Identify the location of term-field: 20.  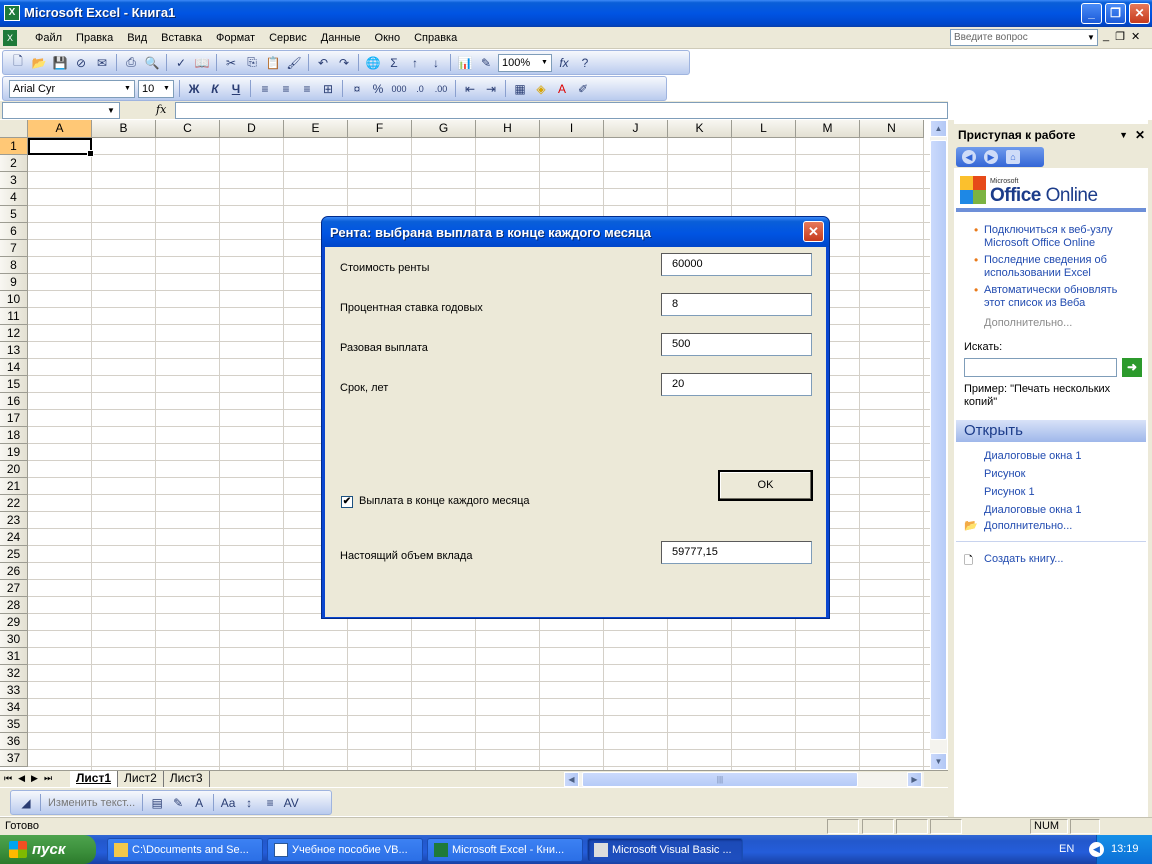
(736, 384).